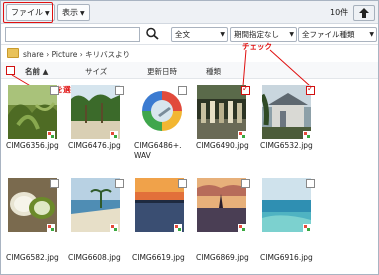 The width and height of the screenshot is (379, 275). Describe the element at coordinates (94, 257) in the screenshot. I see `file-name: CIMG6608.jpg` at that location.